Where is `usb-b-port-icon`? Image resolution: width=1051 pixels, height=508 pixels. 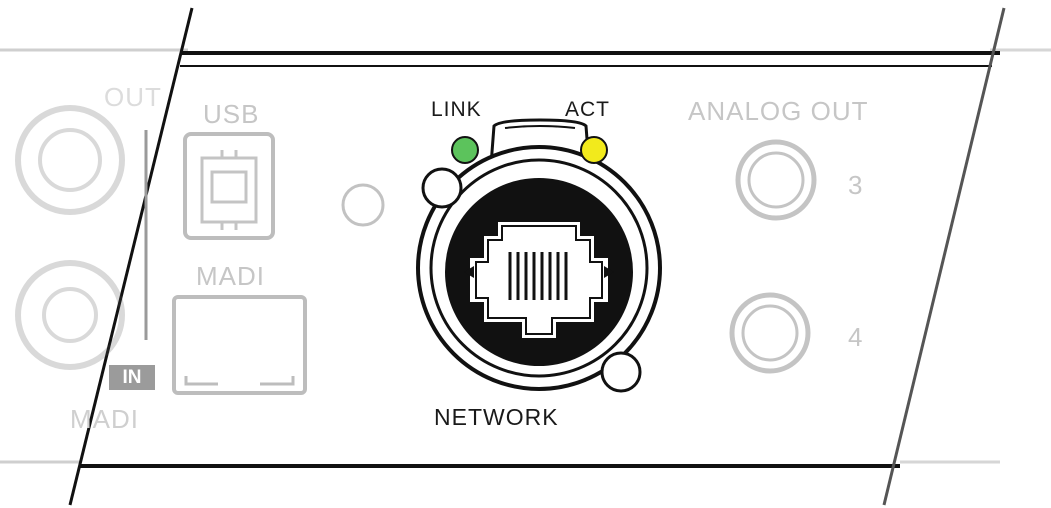
usb-b-port-icon is located at coordinates (229, 186).